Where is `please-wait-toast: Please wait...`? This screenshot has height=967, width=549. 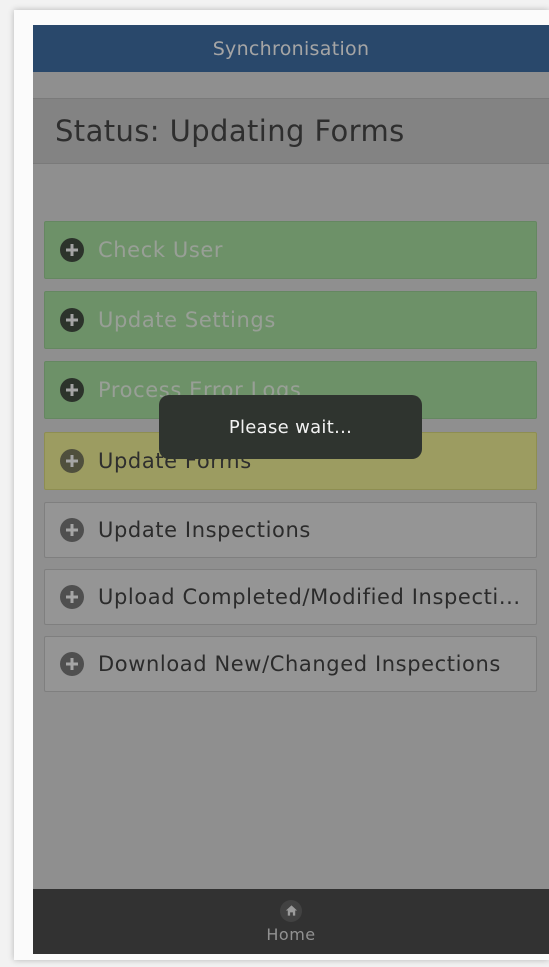
please-wait-toast: Please wait... is located at coordinates (290, 427).